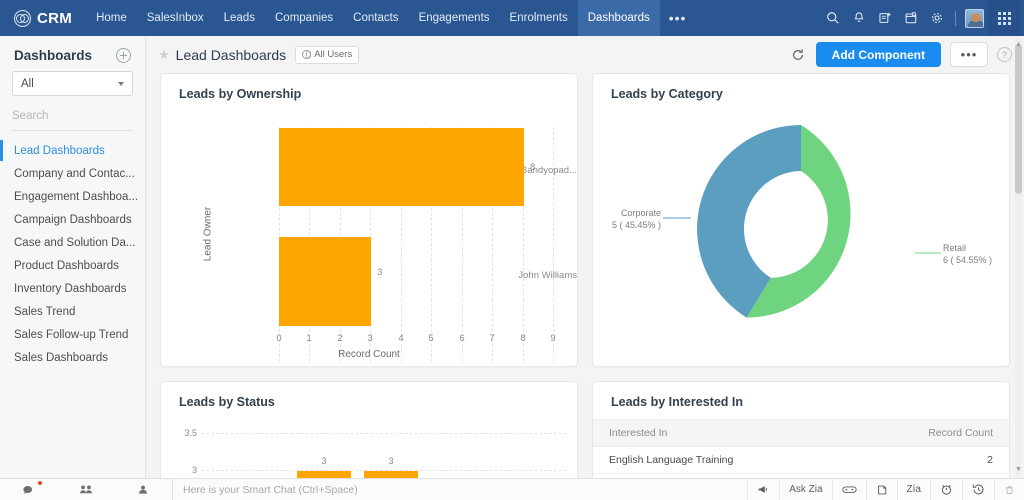 The image size is (1024, 500). I want to click on x-tick: 4, so click(401, 338).